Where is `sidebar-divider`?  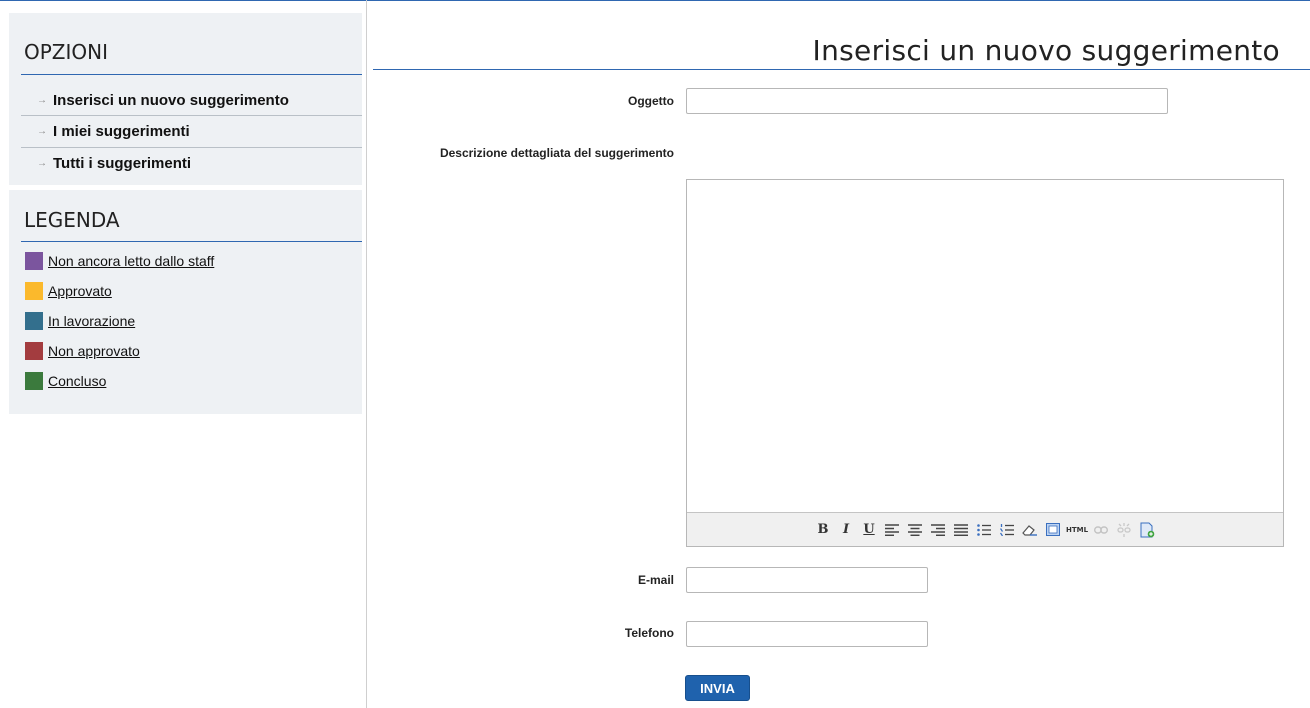
sidebar-divider is located at coordinates (366, 354).